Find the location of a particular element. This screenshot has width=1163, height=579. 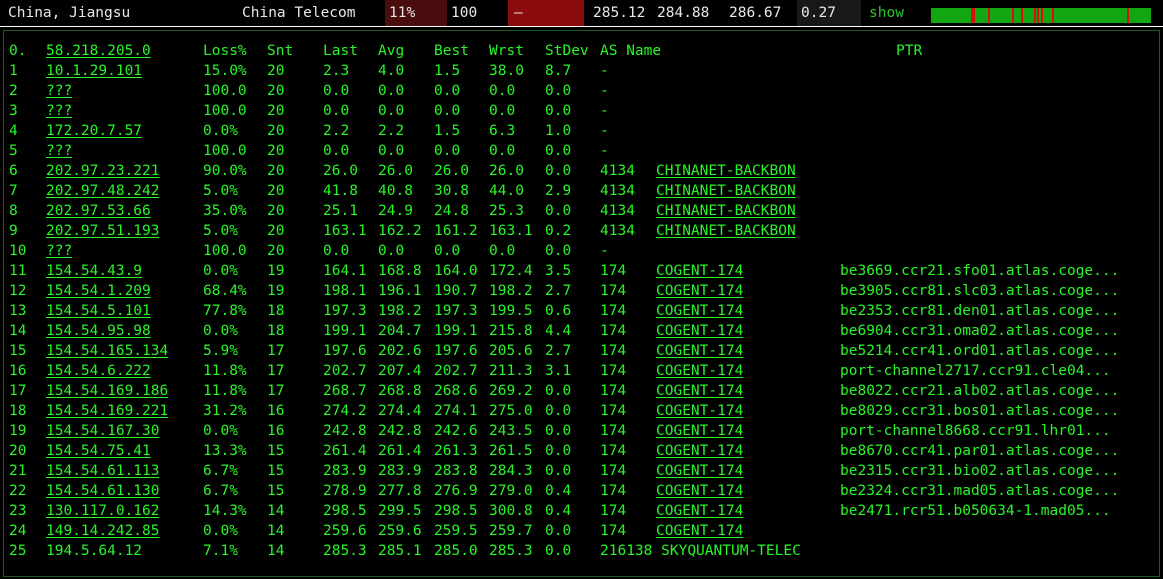

cell-host: 154.54.165.134 is located at coordinates (107, 351).